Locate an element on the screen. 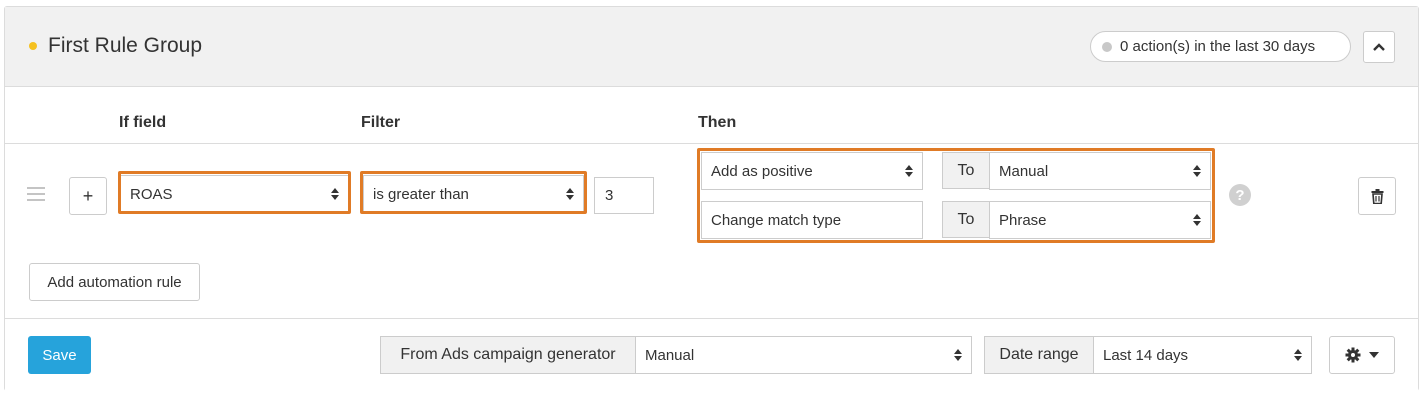  add-condition-button: + is located at coordinates (88, 196).